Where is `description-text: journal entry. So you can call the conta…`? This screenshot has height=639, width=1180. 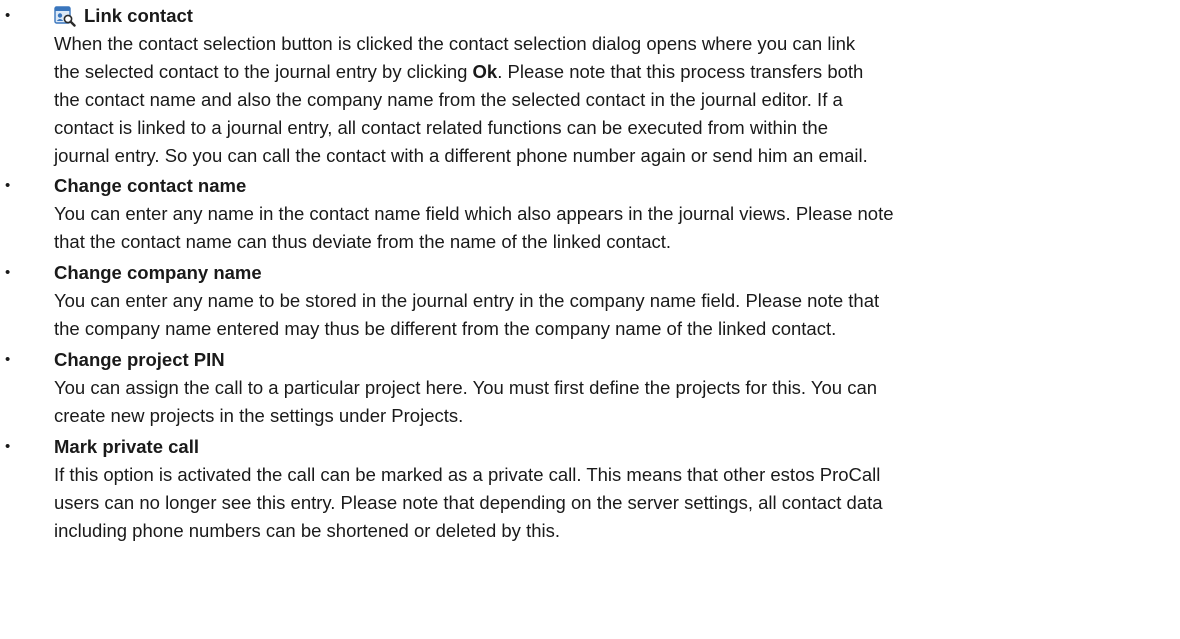
description-text: journal entry. So you can call the conta… is located at coordinates (461, 155).